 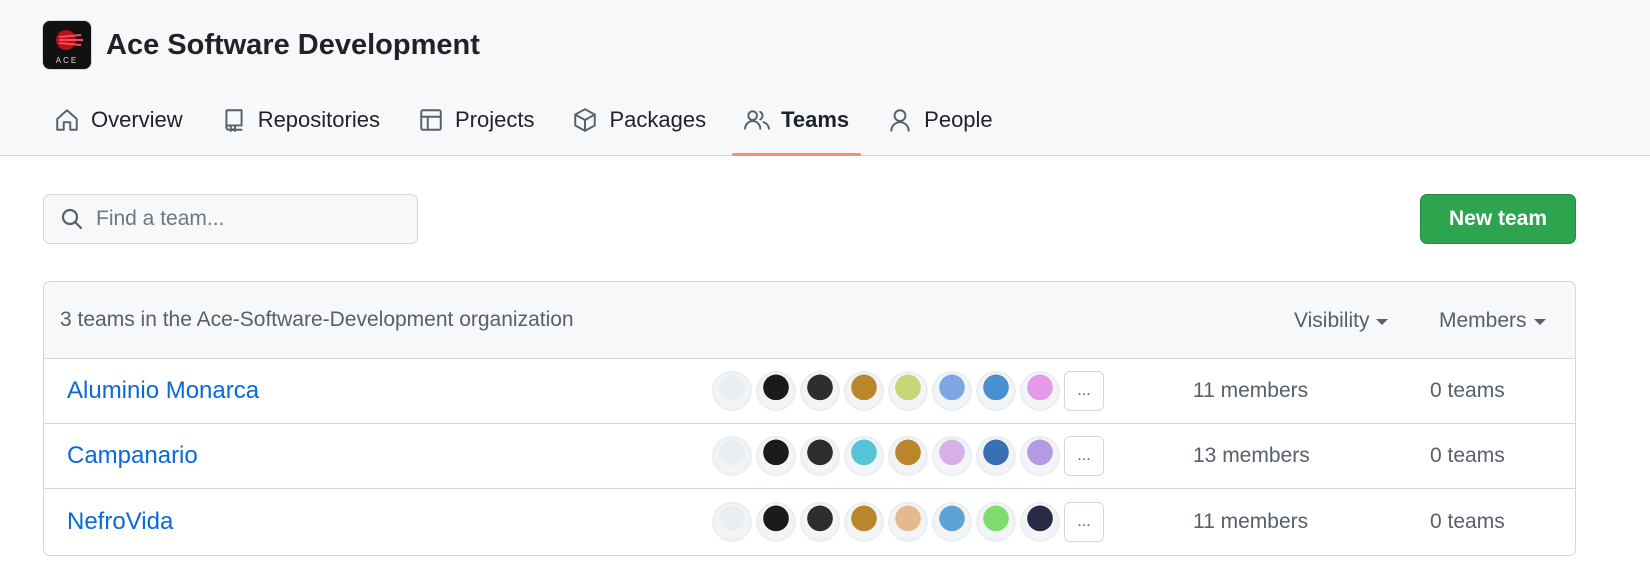 I want to click on team-members-count: 13 members, so click(x=1251, y=456).